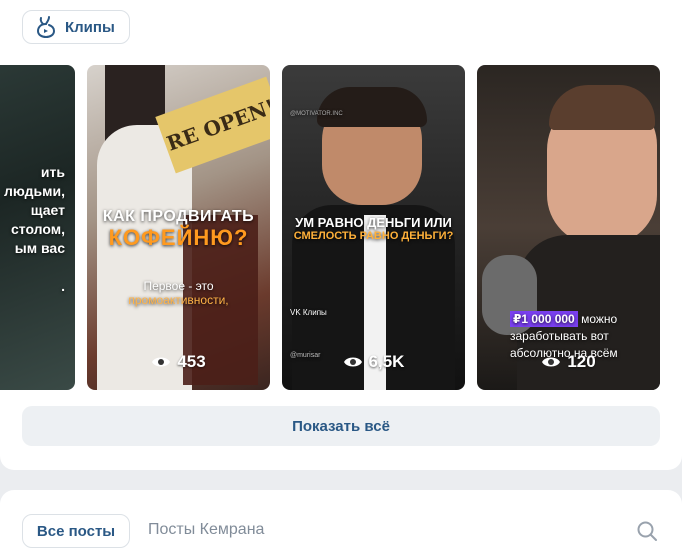 This screenshot has height=560, width=682. I want to click on clip-overlay-text: ить людьми, щает столом, ым вас ., so click(34, 229).